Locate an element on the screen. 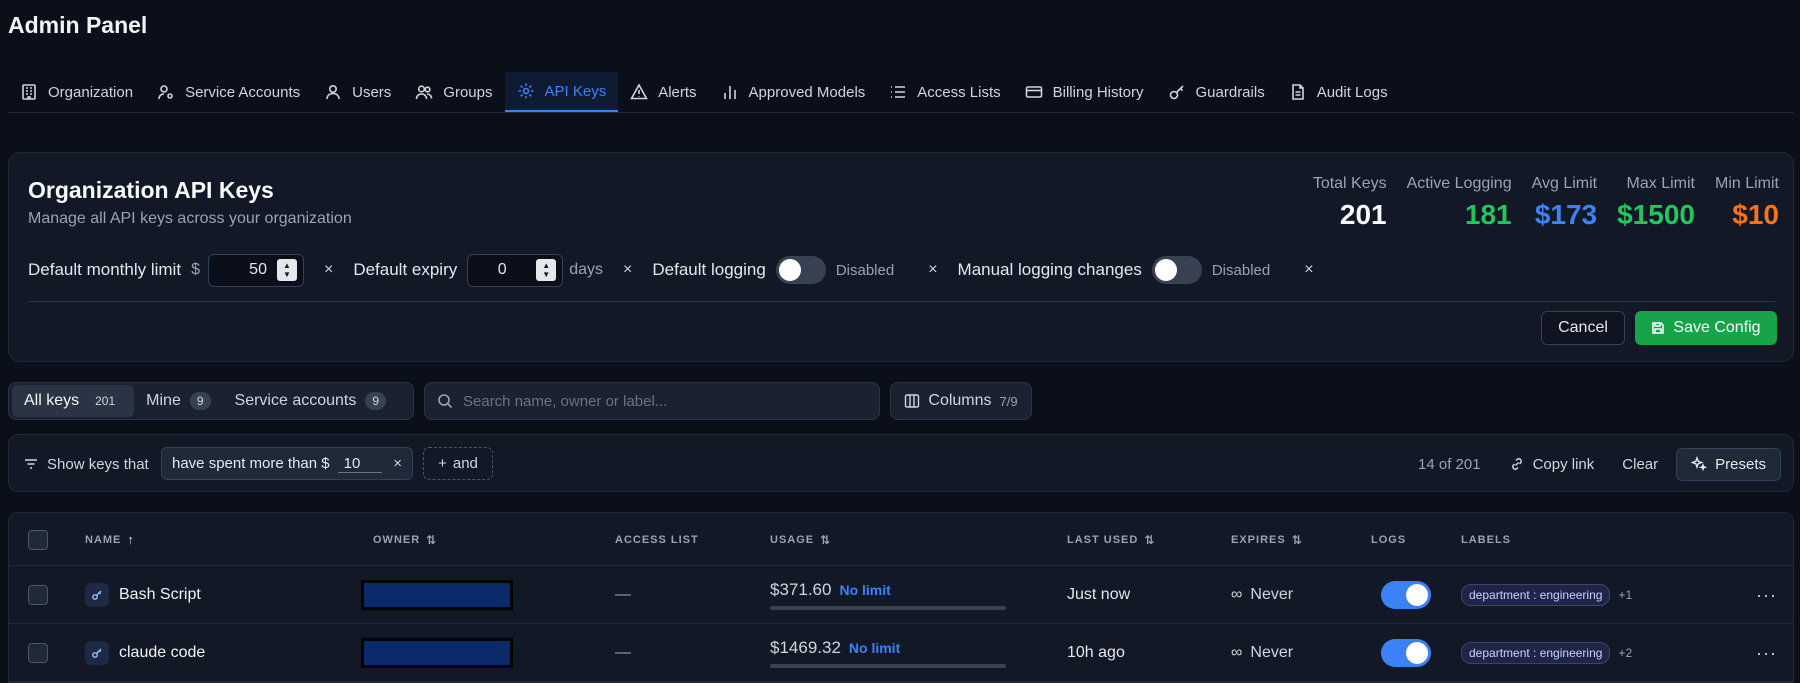 The height and width of the screenshot is (683, 1800). header-label: LAST USED is located at coordinates (1103, 539).